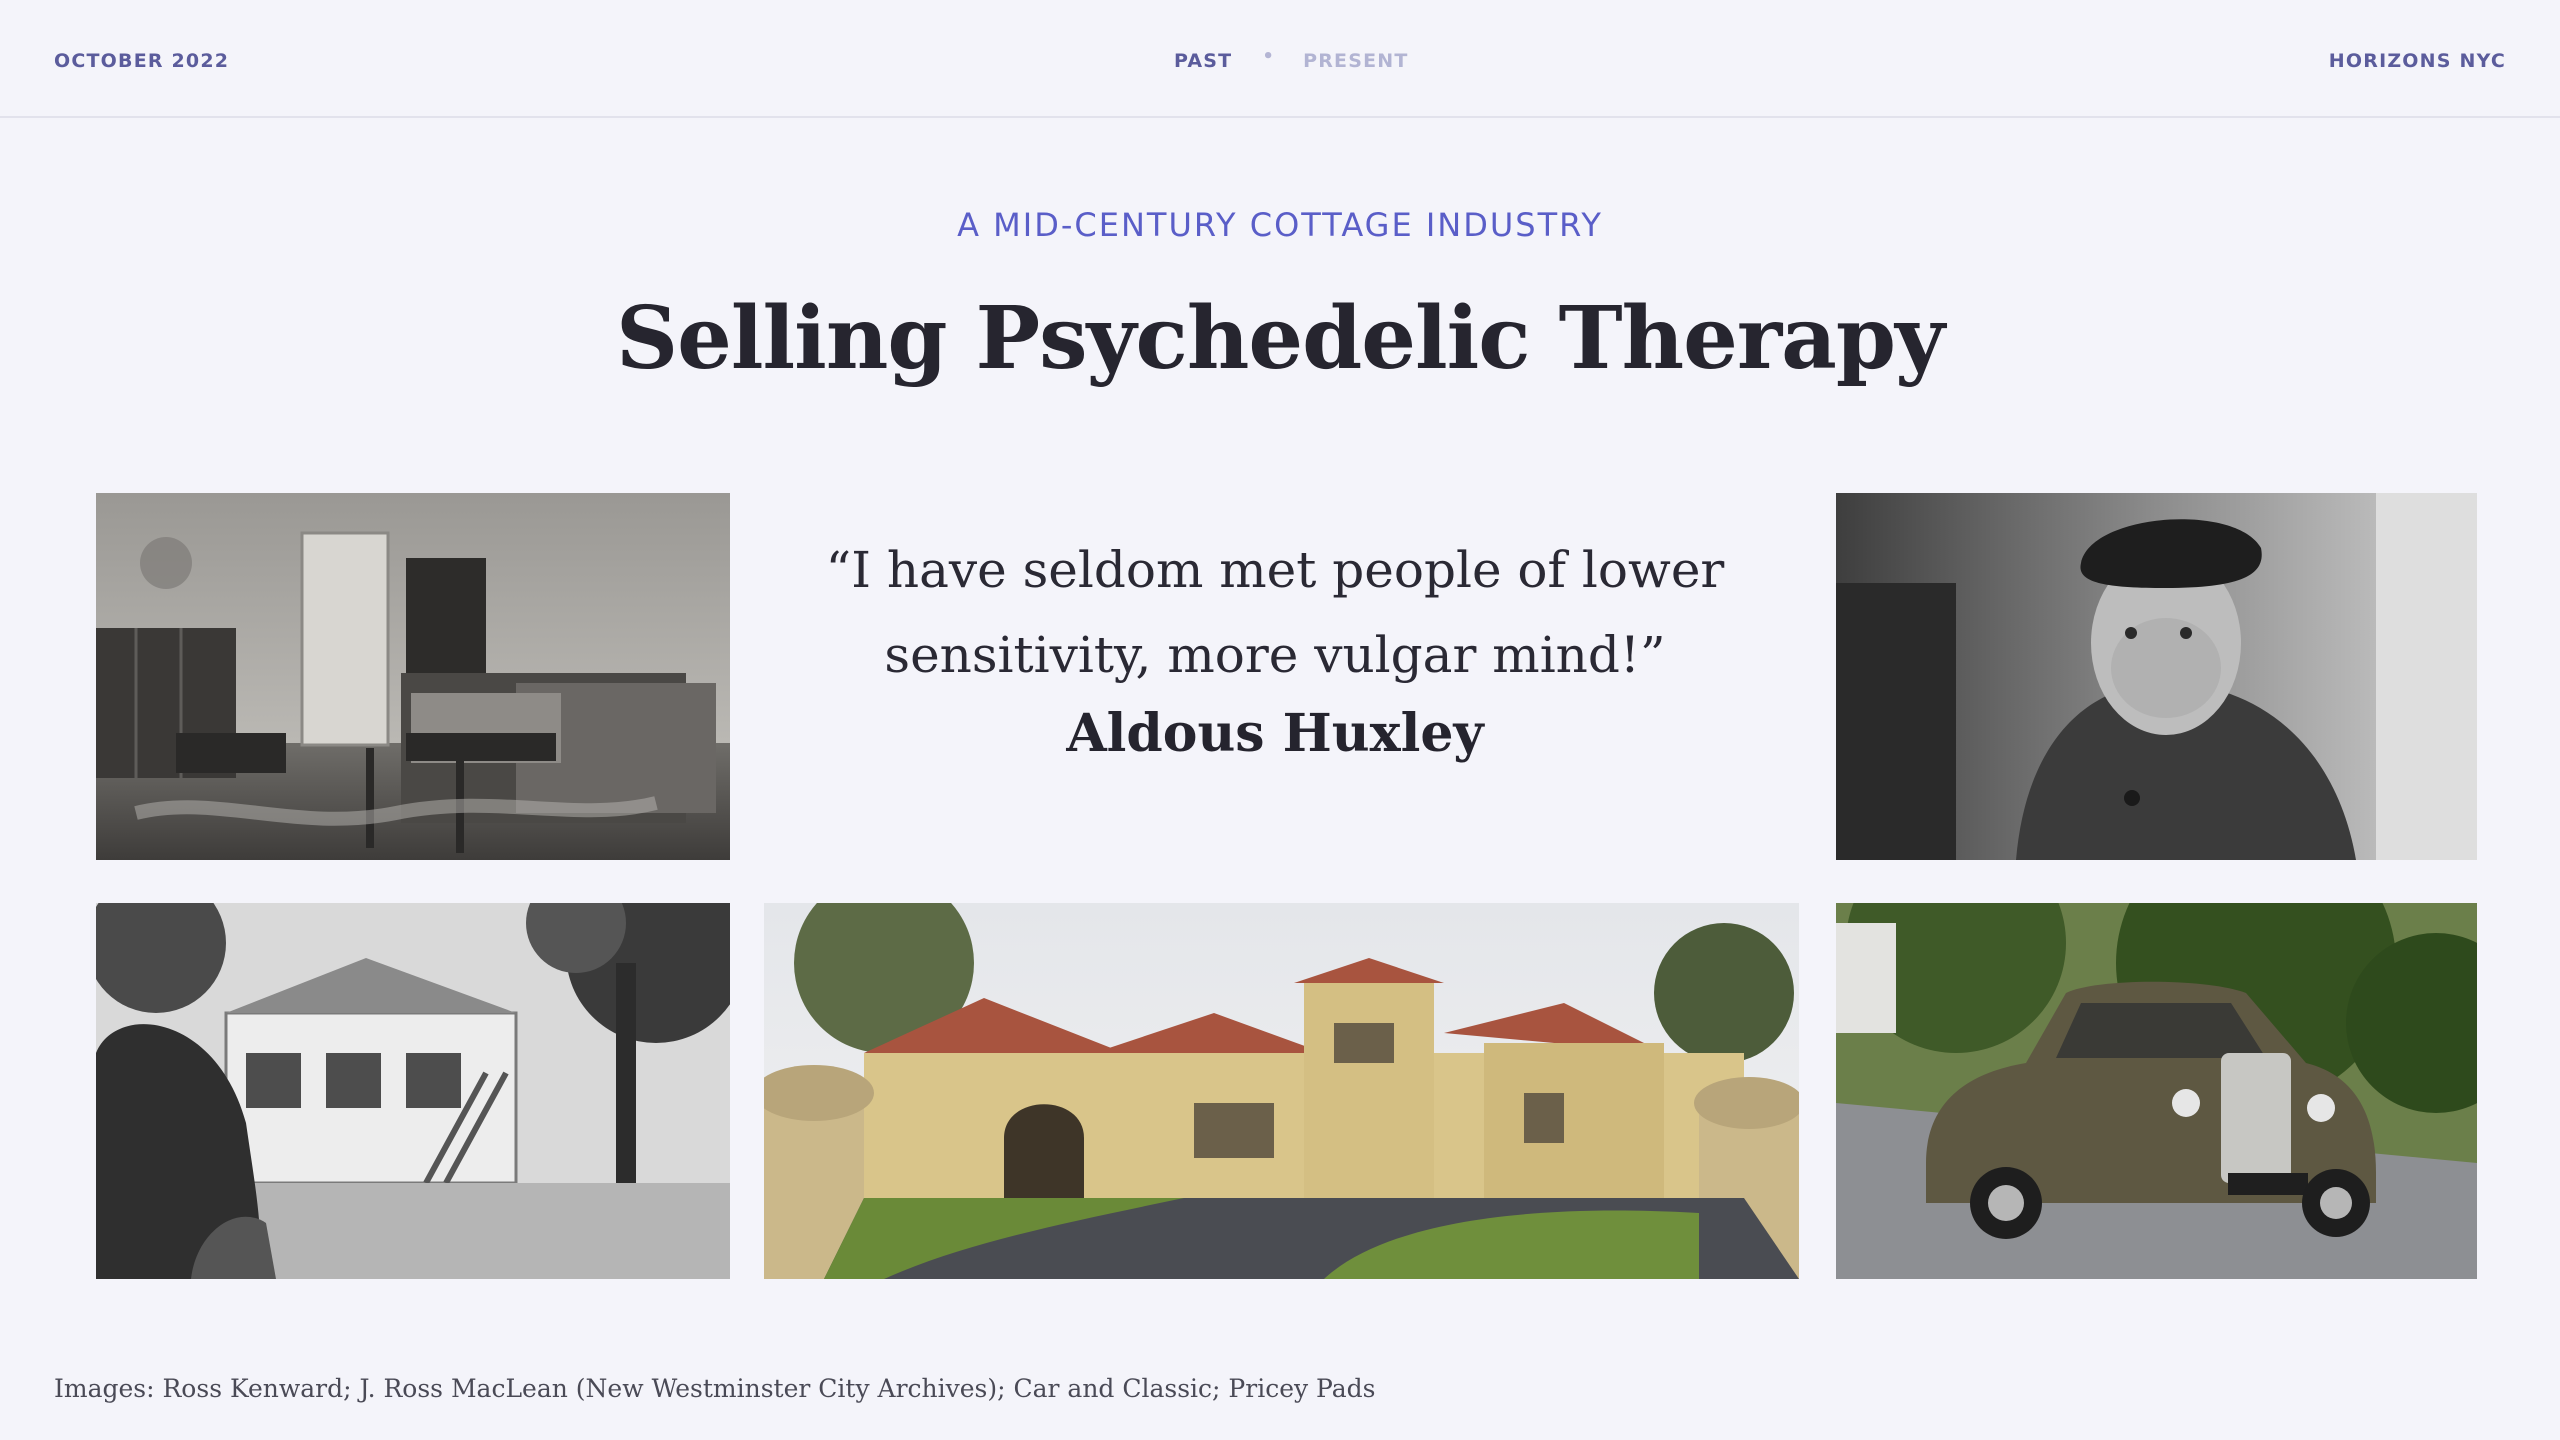 The width and height of the screenshot is (2560, 1440). I want to click on nav-past-link: PAST, so click(1203, 61).